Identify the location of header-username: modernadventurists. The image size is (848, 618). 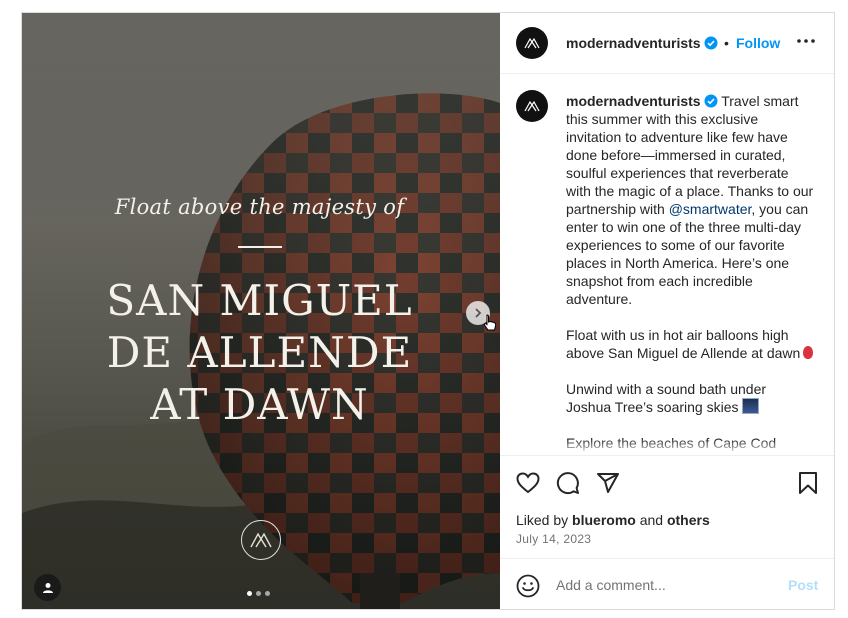
(642, 43).